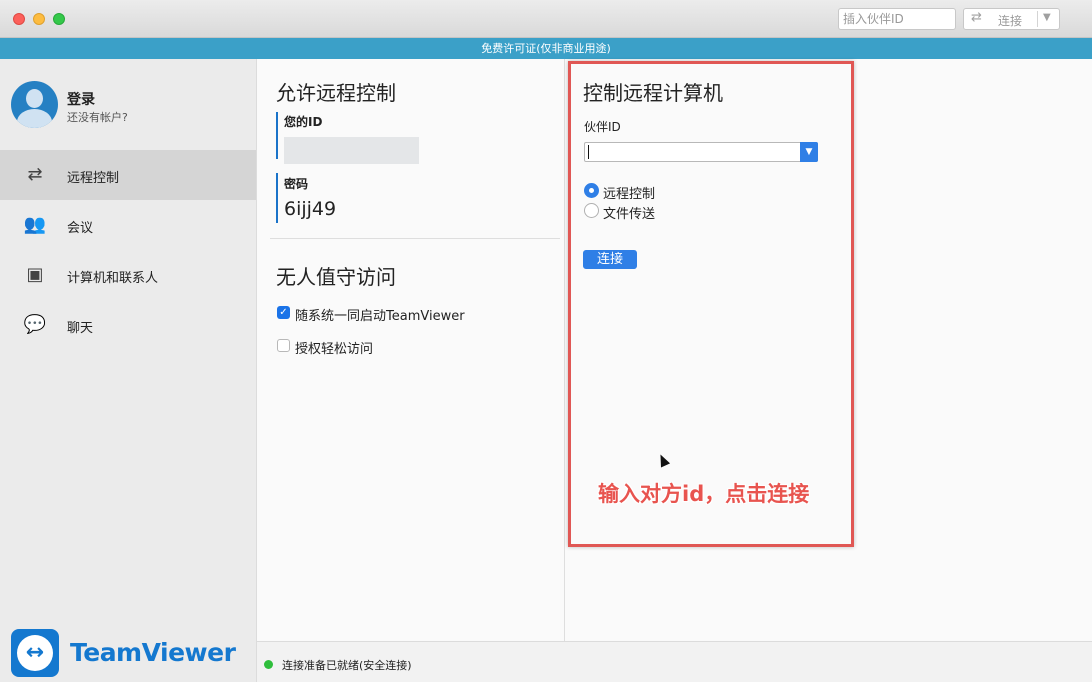 The image size is (1092, 682). Describe the element at coordinates (153, 652) in the screenshot. I see `brand-name: TeamViewer` at that location.